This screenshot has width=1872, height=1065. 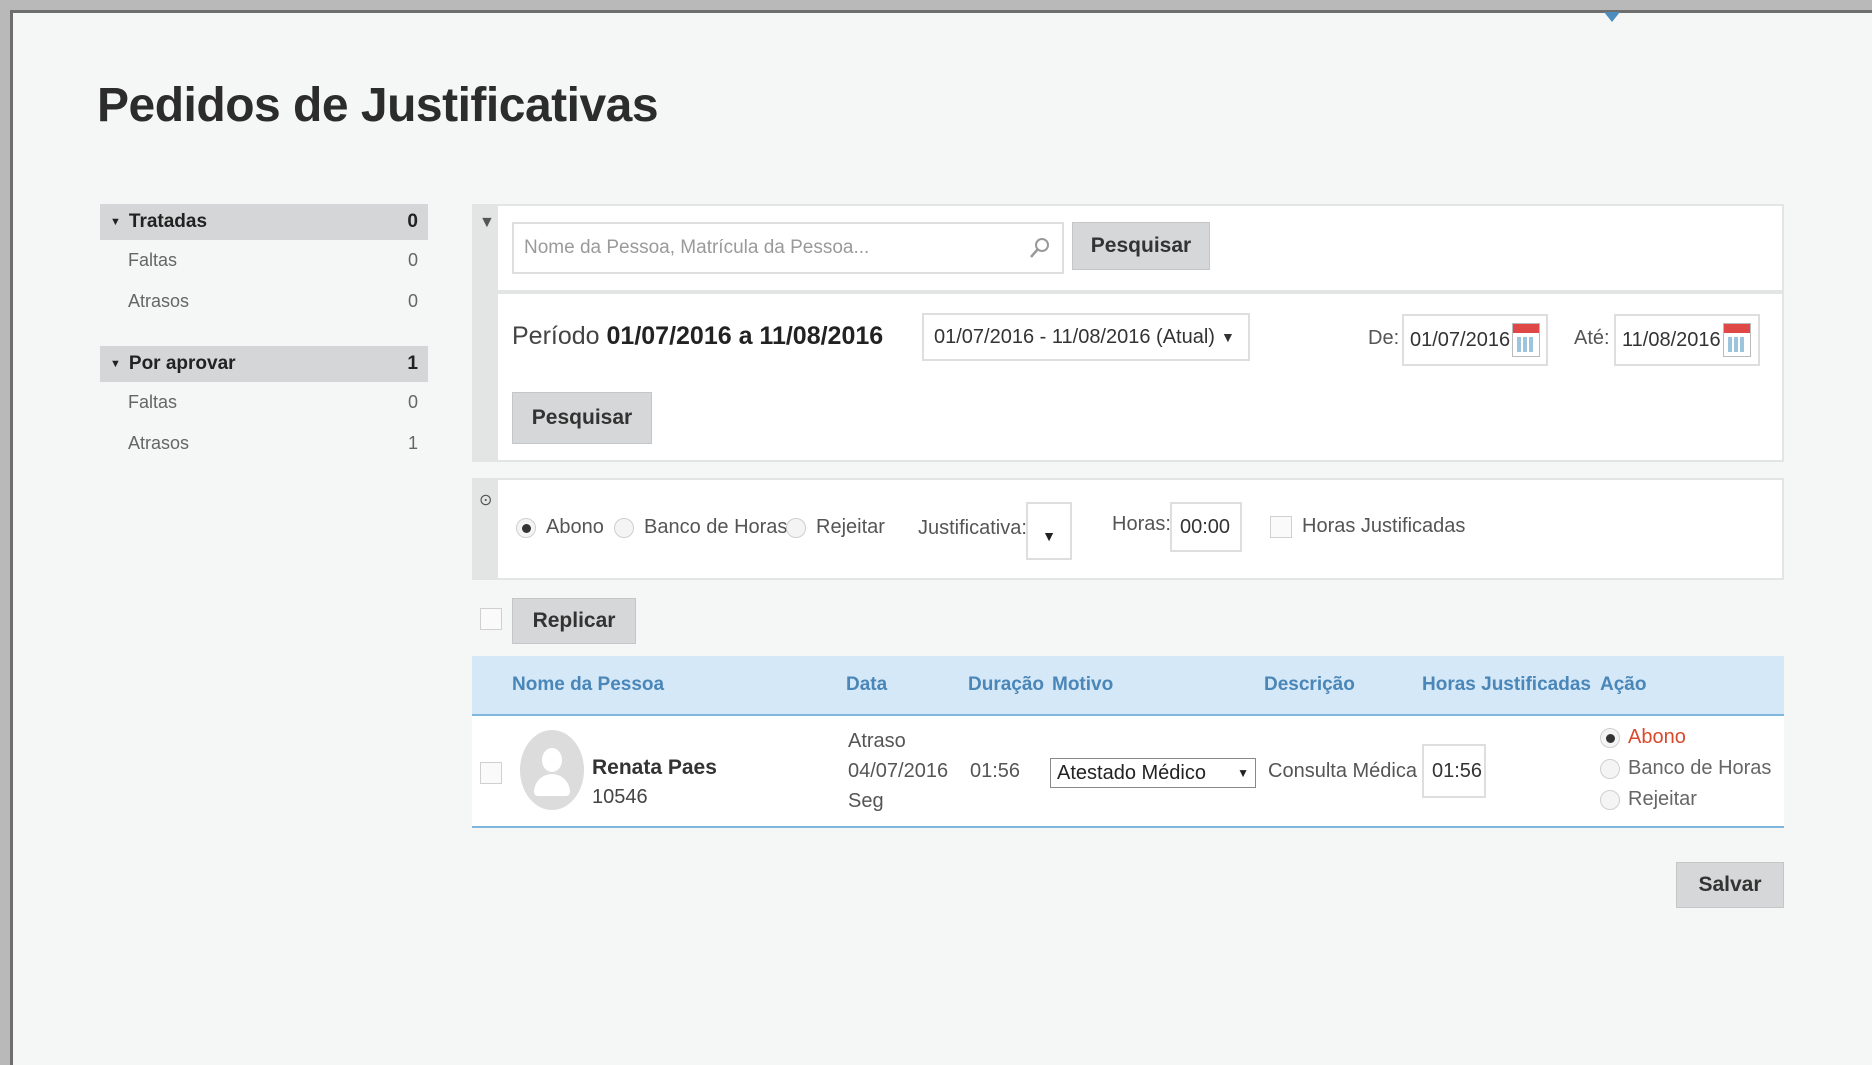 What do you see at coordinates (1082, 685) in the screenshot?
I see `column-header: Motivo` at bounding box center [1082, 685].